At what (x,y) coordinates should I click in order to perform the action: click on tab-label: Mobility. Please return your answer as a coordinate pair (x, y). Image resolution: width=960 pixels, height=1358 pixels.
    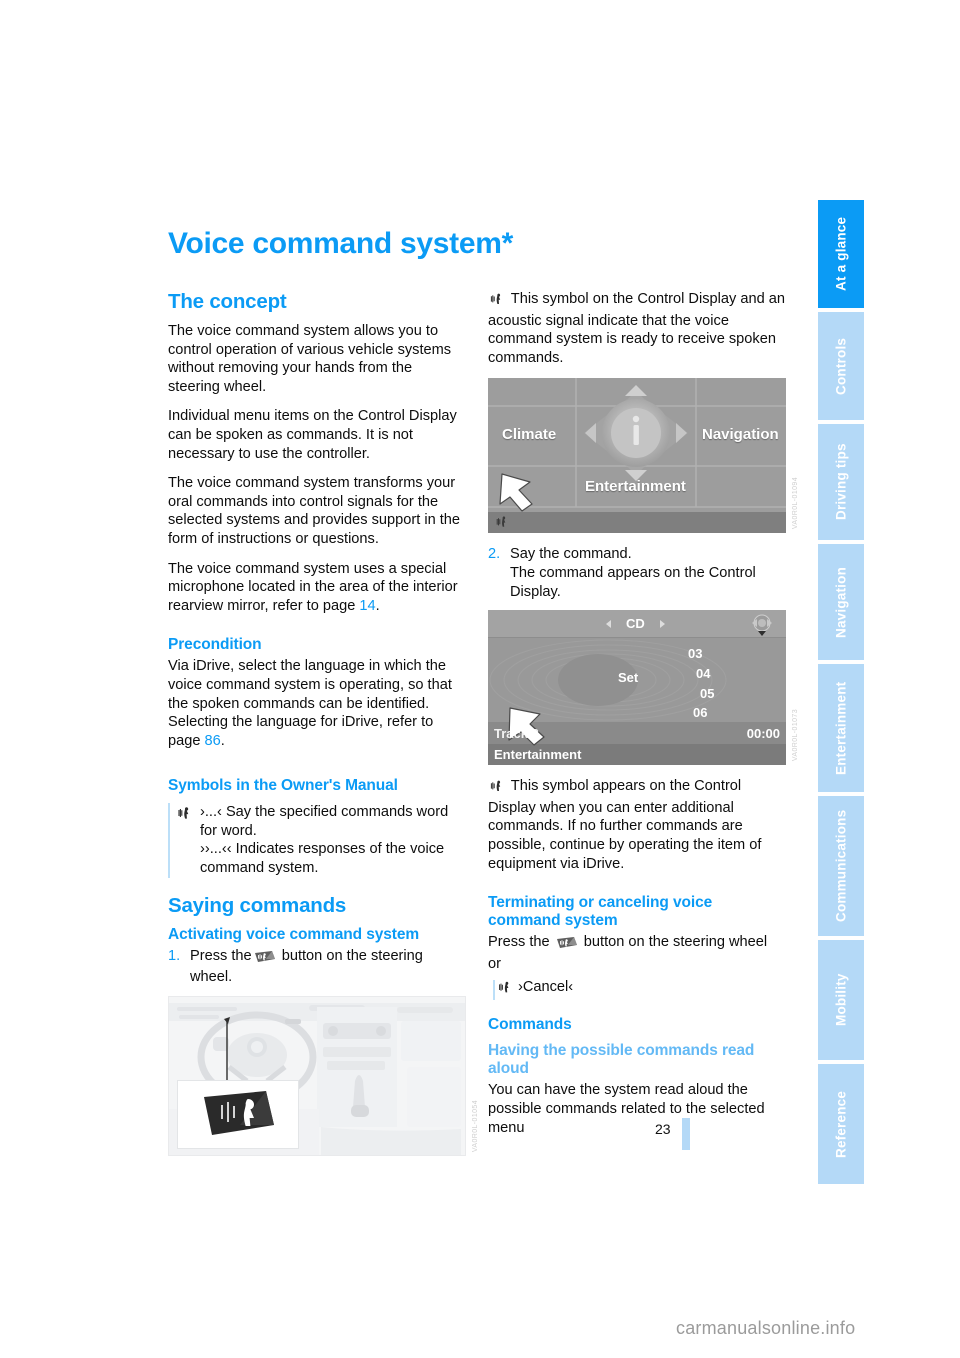
    Looking at the image, I should click on (841, 1000).